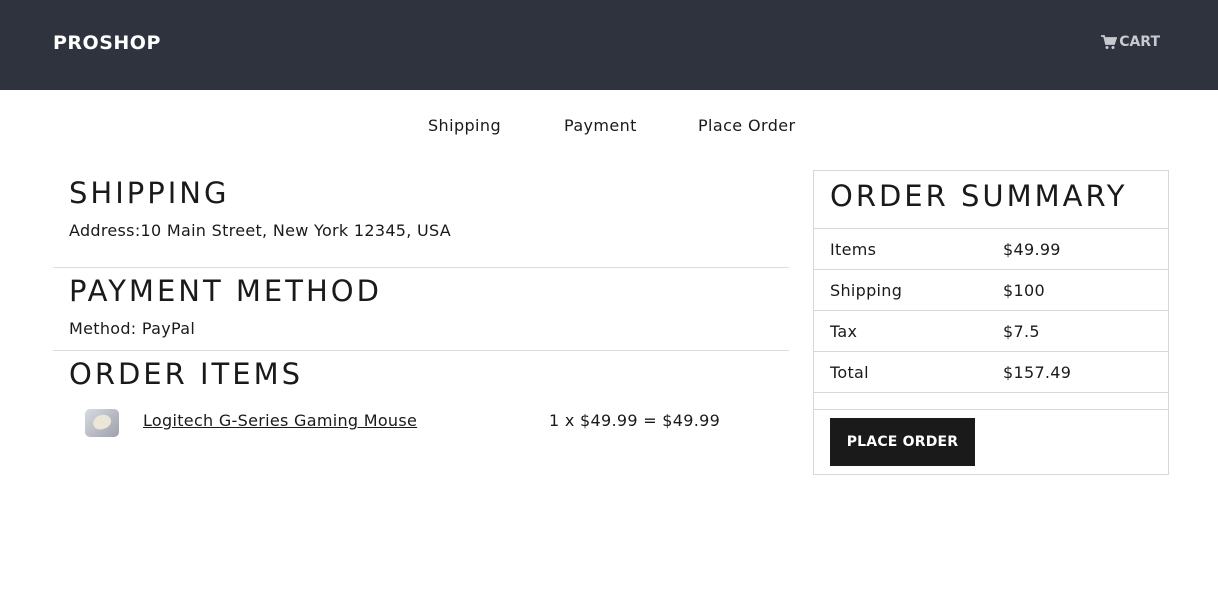  What do you see at coordinates (1037, 372) in the screenshot?
I see `summary-value: $157.49` at bounding box center [1037, 372].